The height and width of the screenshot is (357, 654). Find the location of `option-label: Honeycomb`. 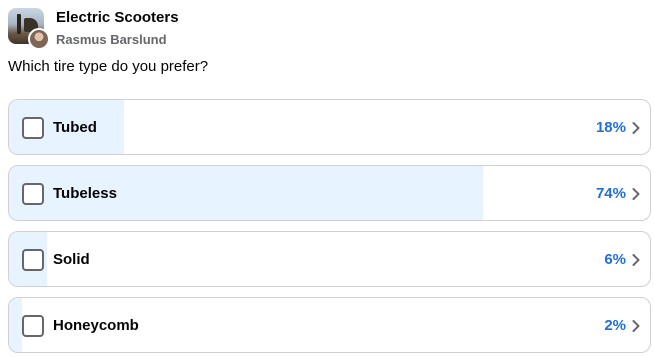

option-label: Honeycomb is located at coordinates (96, 325).